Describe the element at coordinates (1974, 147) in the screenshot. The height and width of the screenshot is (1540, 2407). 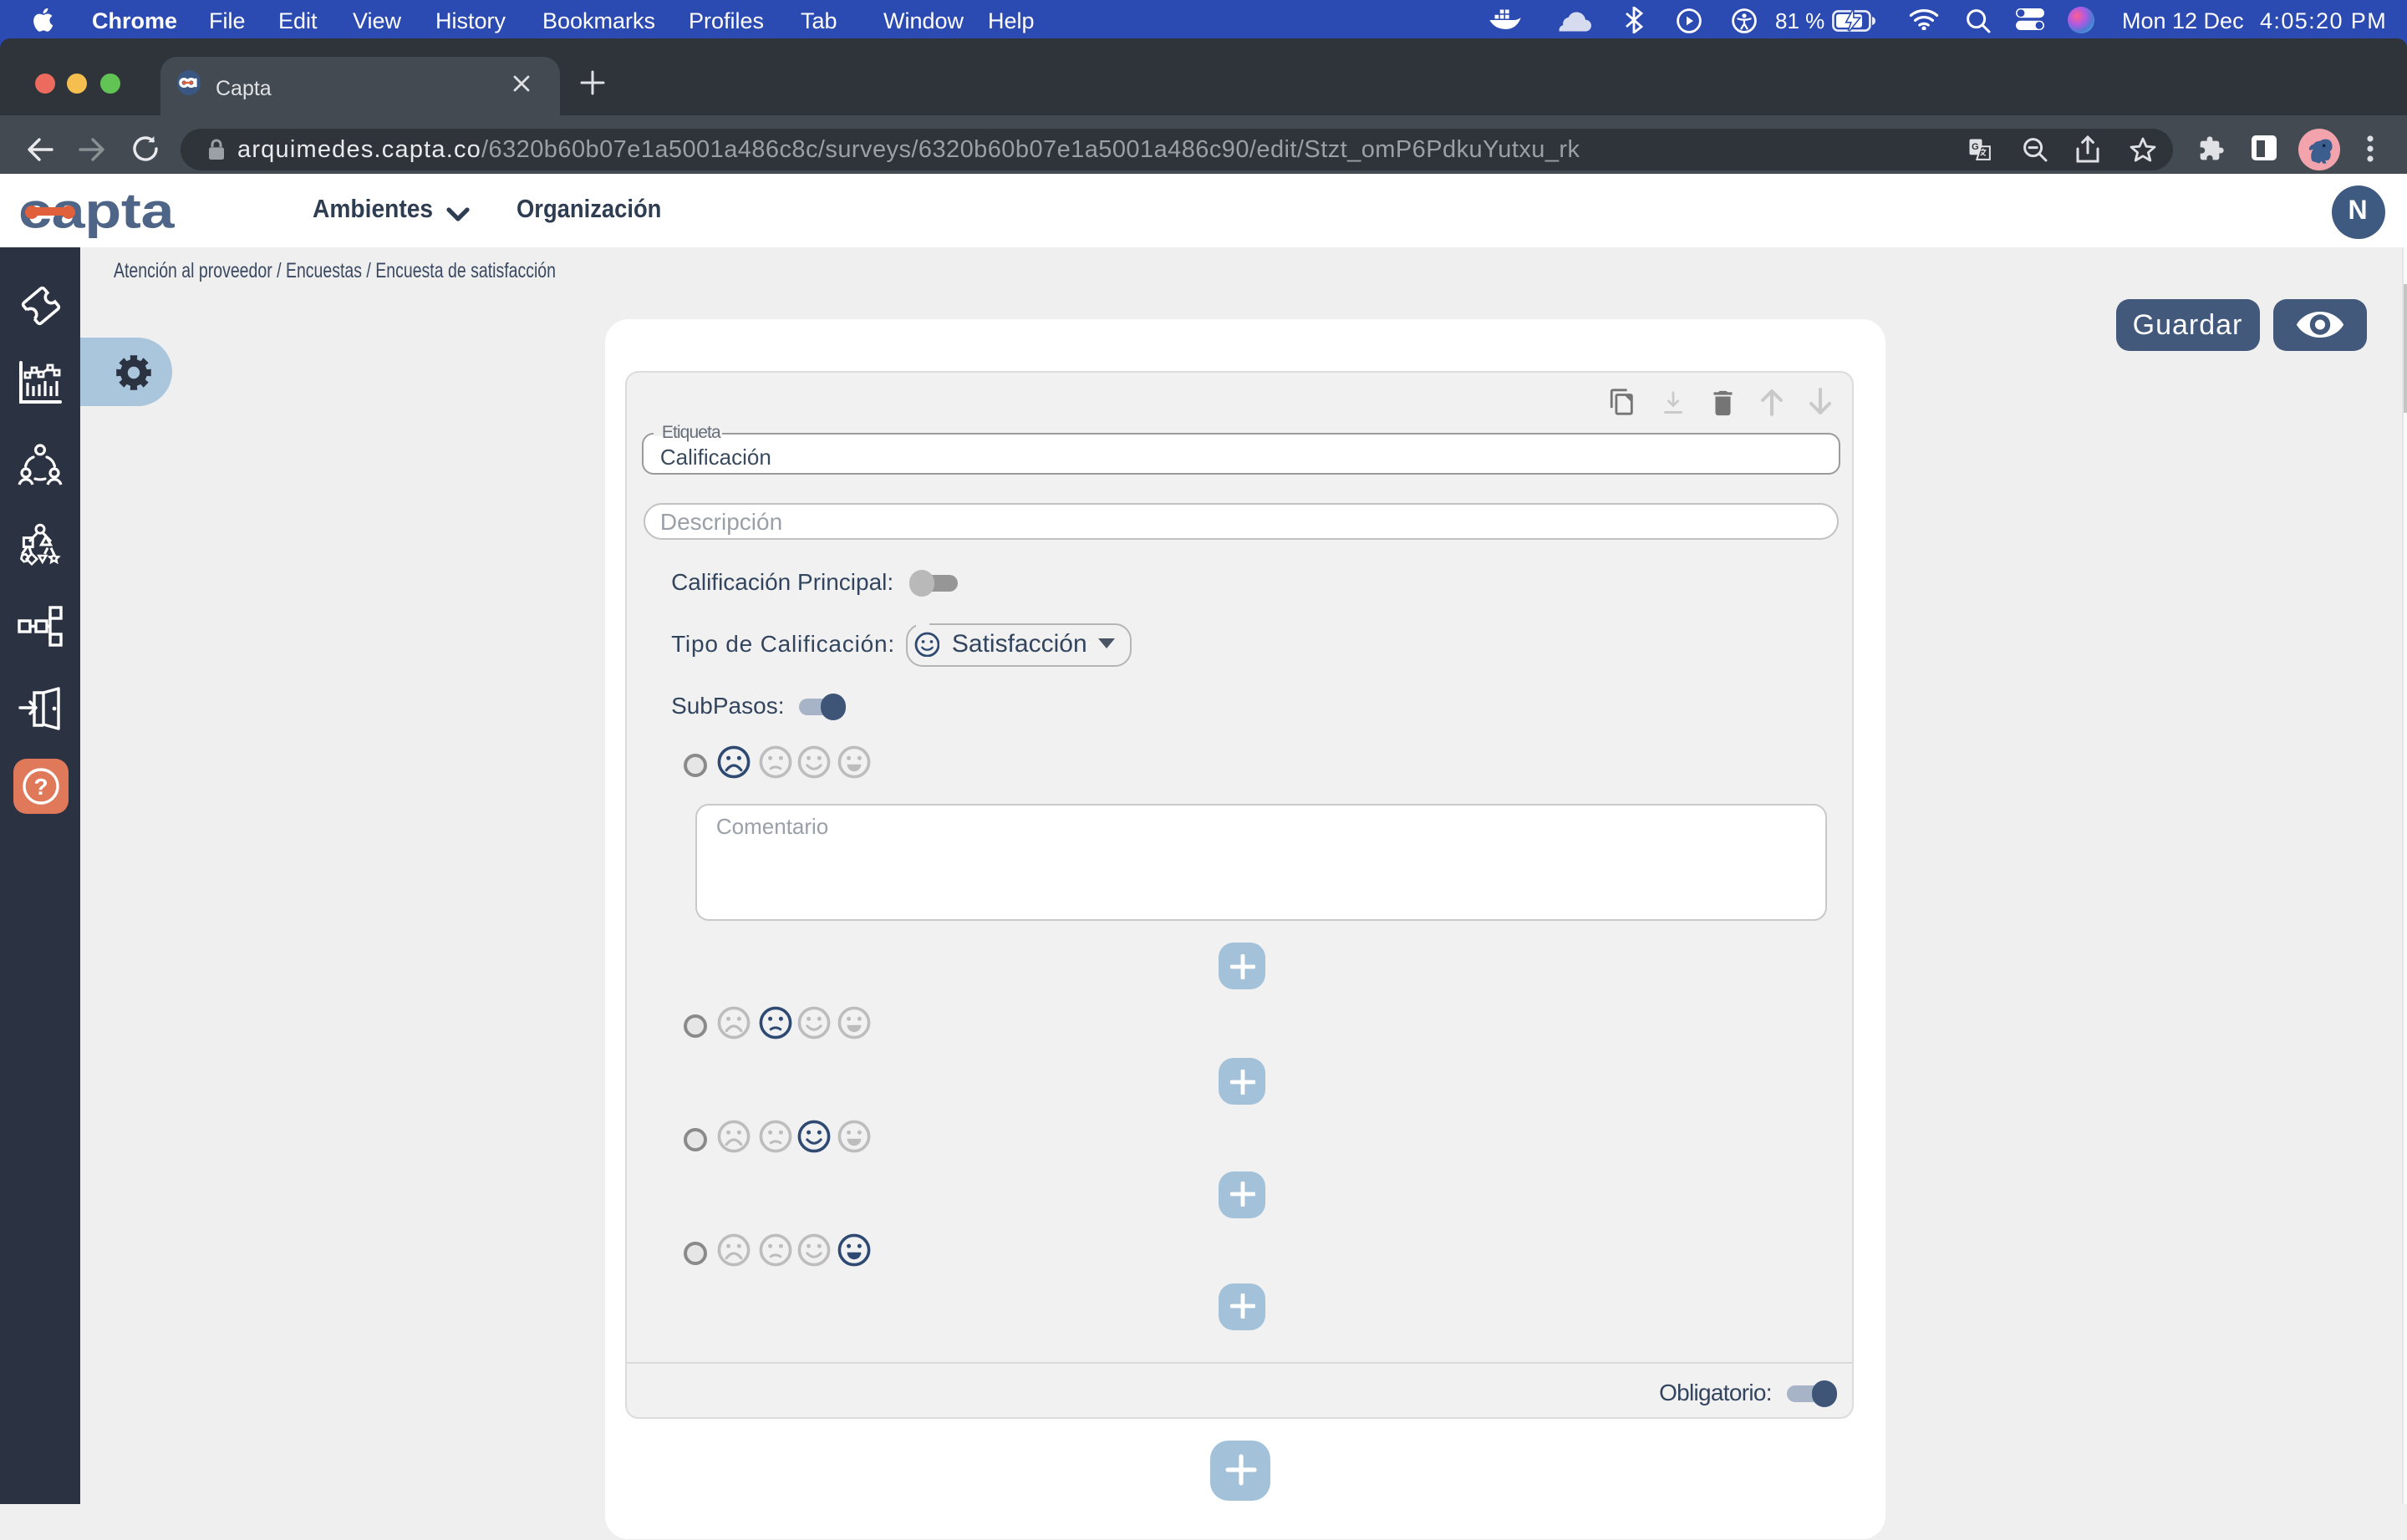
I see `svg-text: G` at that location.